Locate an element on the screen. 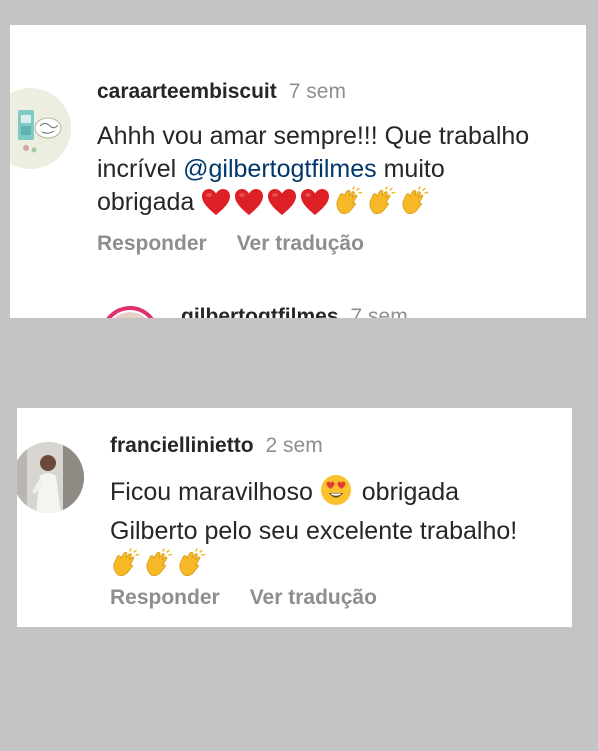 Image resolution: width=598 pixels, height=751 pixels. mention-link: @gilbertogtfilmes is located at coordinates (280, 169).